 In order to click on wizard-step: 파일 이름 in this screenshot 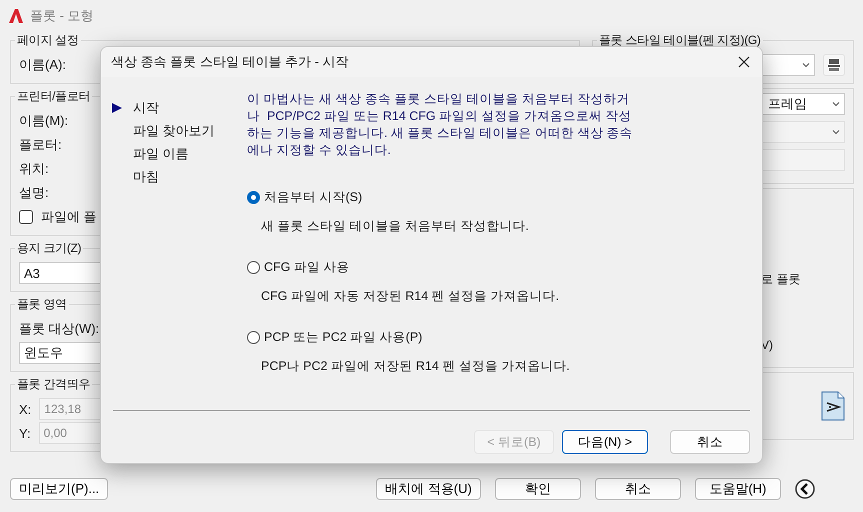, I will do `click(161, 154)`.